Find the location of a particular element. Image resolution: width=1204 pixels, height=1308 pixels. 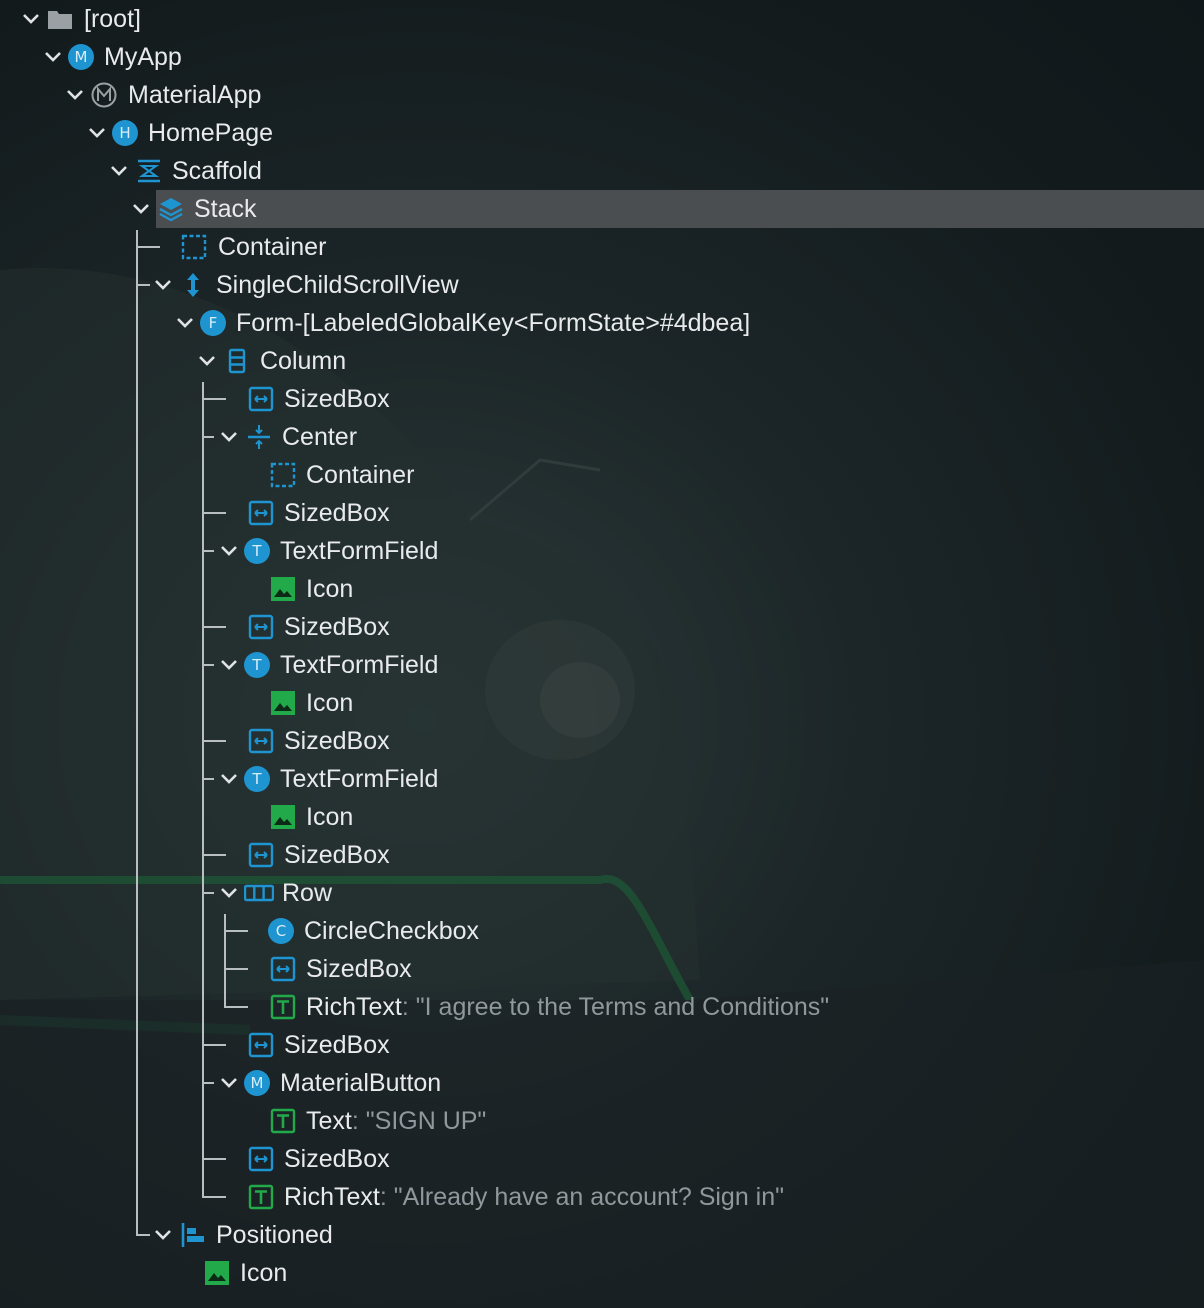

tree-node-scaffold: Scaffold is located at coordinates (602, 171).